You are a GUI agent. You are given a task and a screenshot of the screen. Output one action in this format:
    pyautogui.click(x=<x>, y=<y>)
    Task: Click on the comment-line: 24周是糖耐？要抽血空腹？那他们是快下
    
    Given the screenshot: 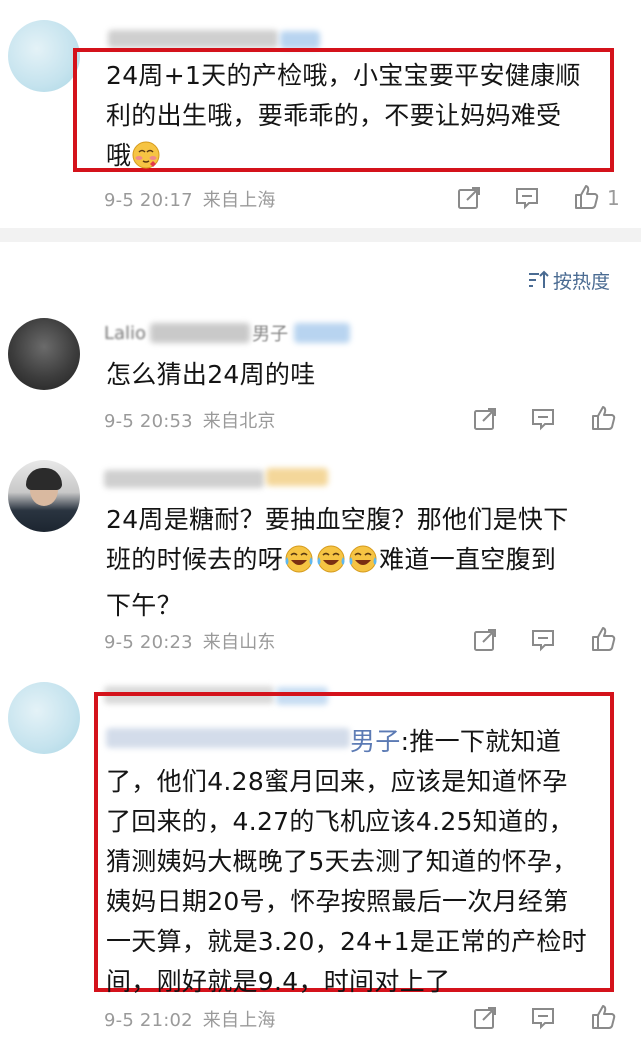 What is the action you would take?
    pyautogui.click(x=337, y=519)
    